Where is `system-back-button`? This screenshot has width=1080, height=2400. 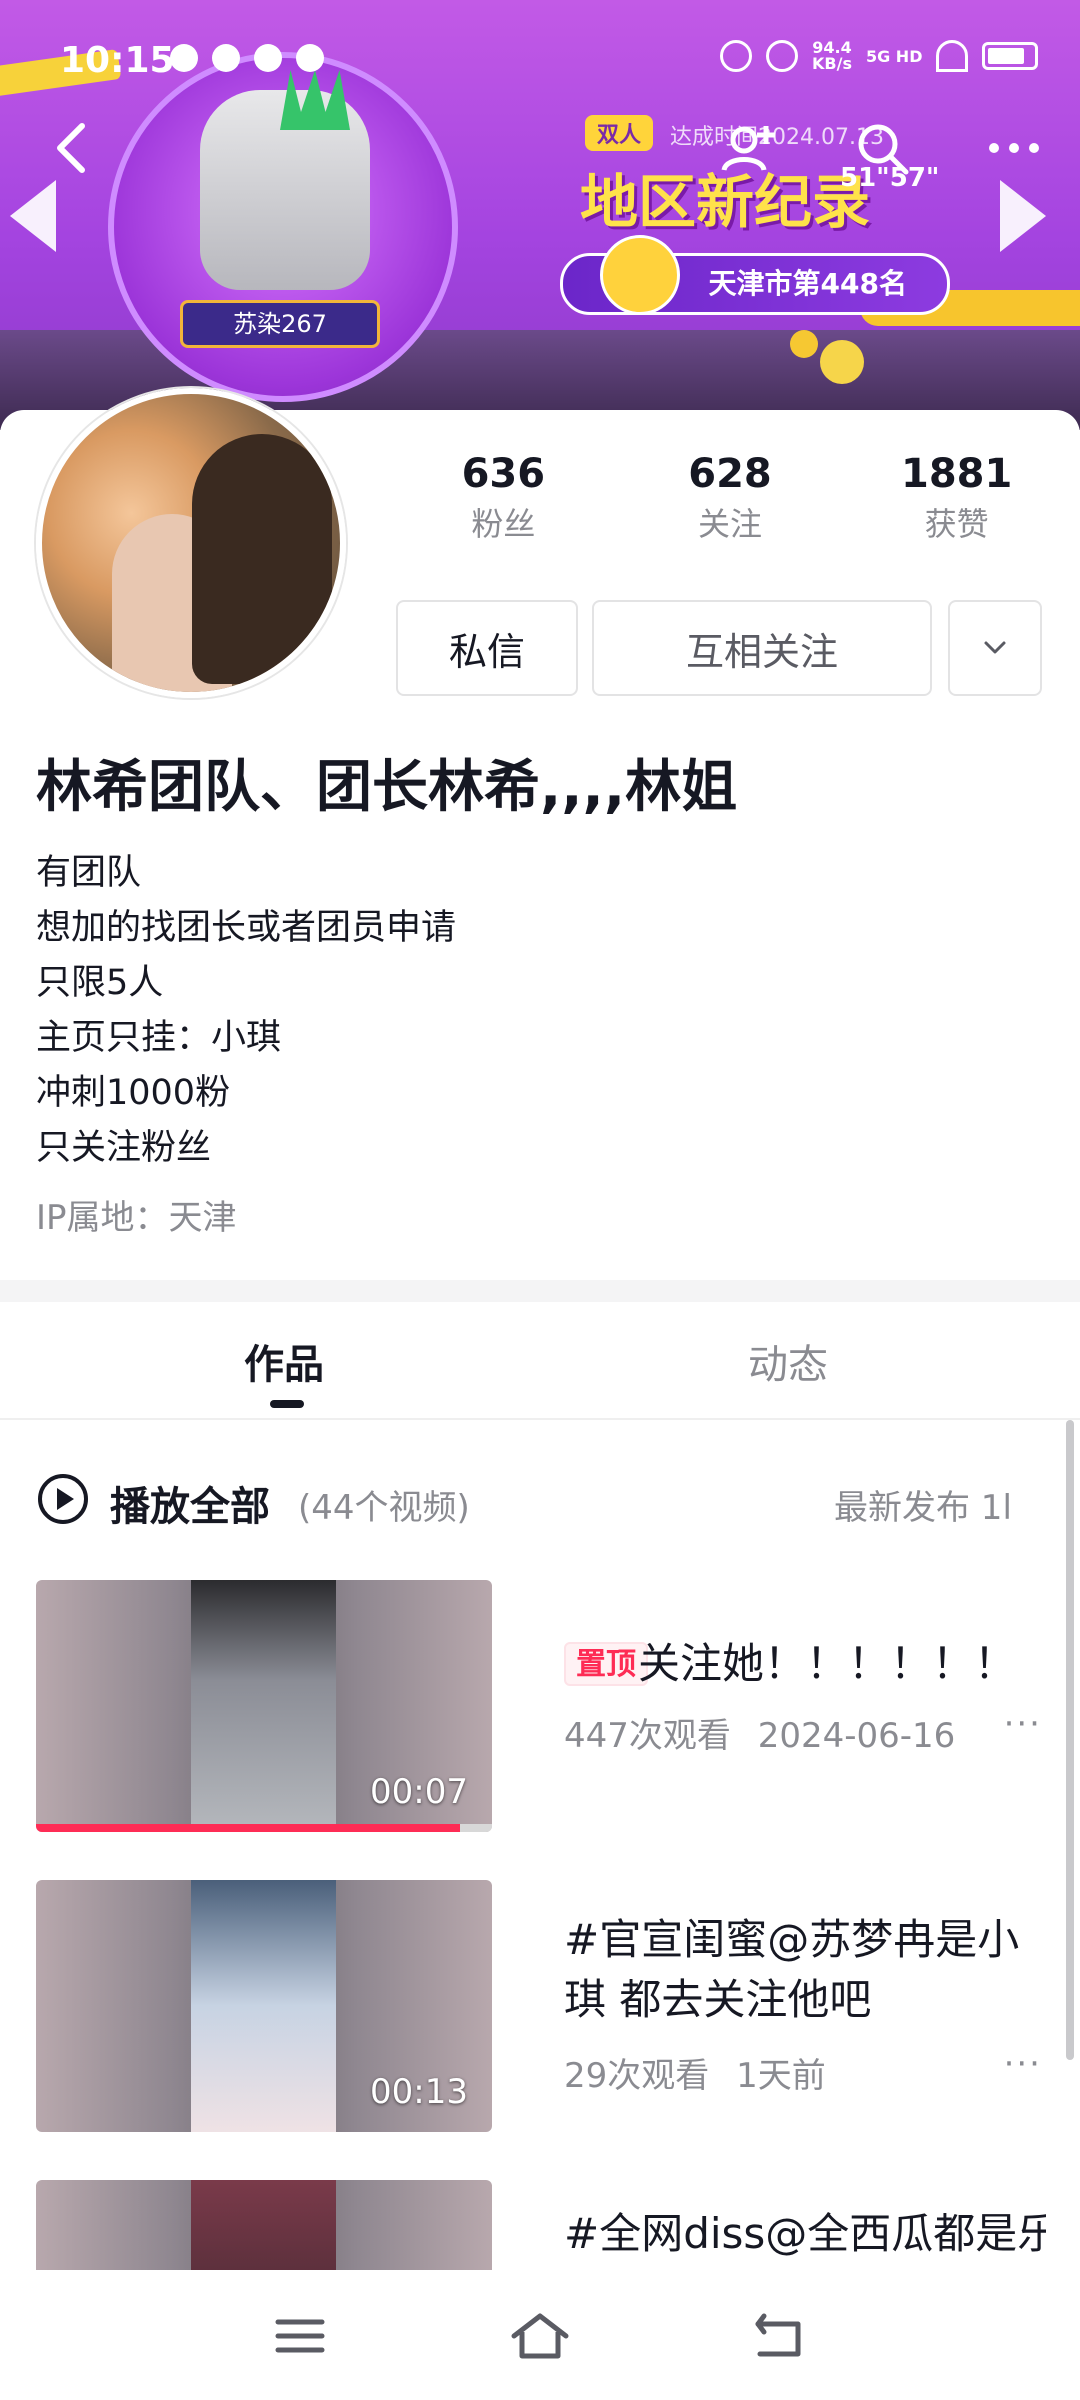 system-back-button is located at coordinates (780, 2336).